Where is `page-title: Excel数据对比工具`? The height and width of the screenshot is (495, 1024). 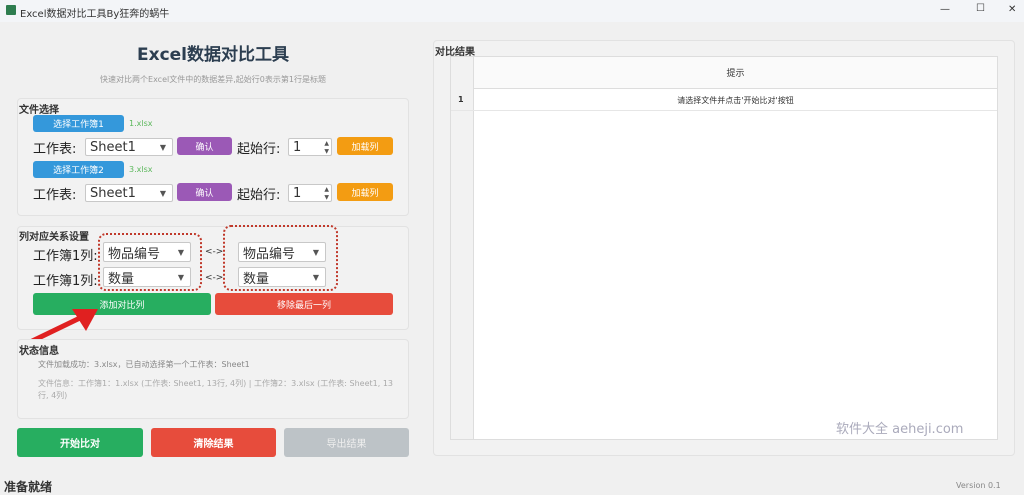 page-title: Excel数据对比工具 is located at coordinates (212, 55).